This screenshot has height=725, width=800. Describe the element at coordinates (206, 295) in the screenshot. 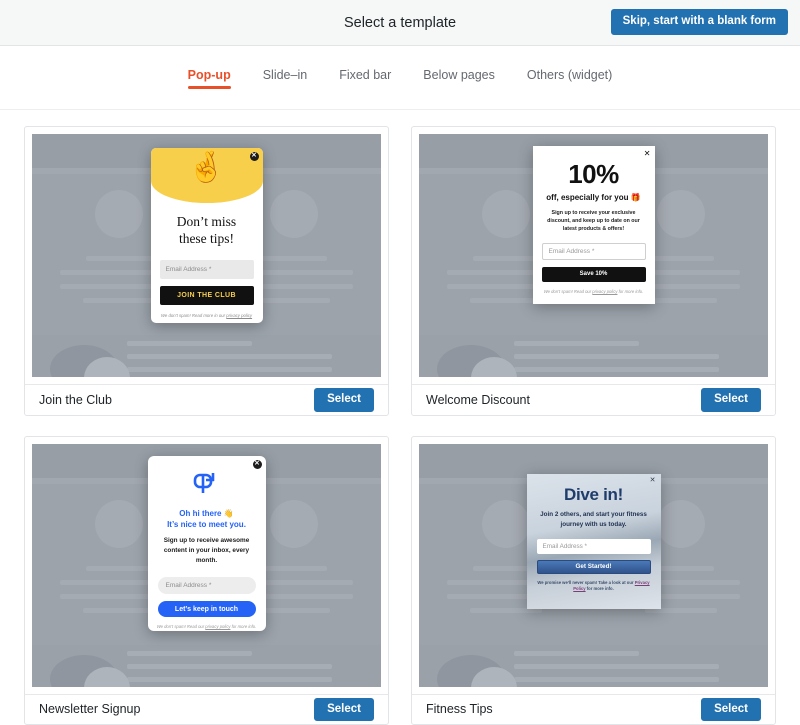

I see `subscribe-button: JOIN THE CLUB` at that location.